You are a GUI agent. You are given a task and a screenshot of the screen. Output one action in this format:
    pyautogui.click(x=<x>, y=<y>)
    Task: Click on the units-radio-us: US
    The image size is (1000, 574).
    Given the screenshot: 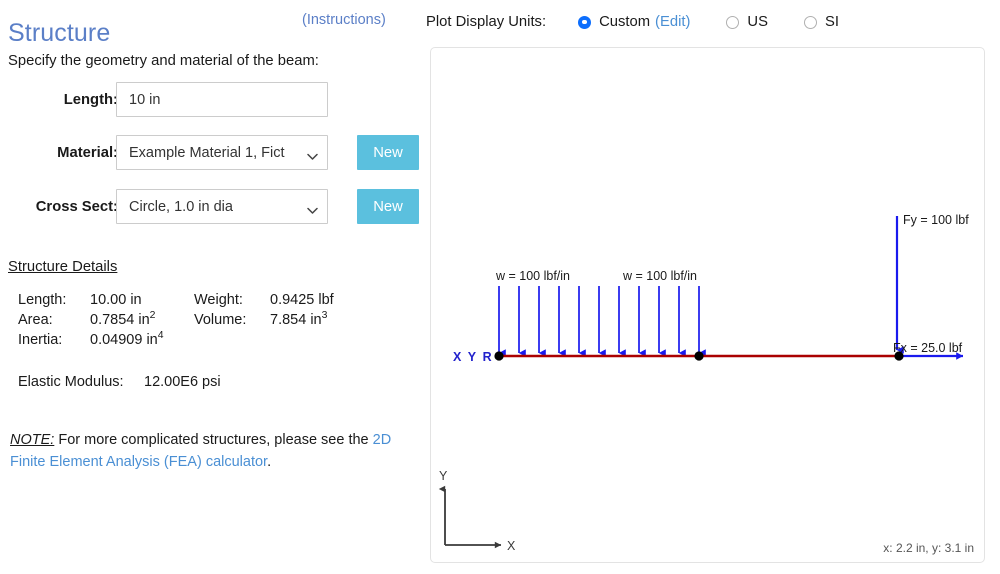 What is the action you would take?
    pyautogui.click(x=747, y=22)
    